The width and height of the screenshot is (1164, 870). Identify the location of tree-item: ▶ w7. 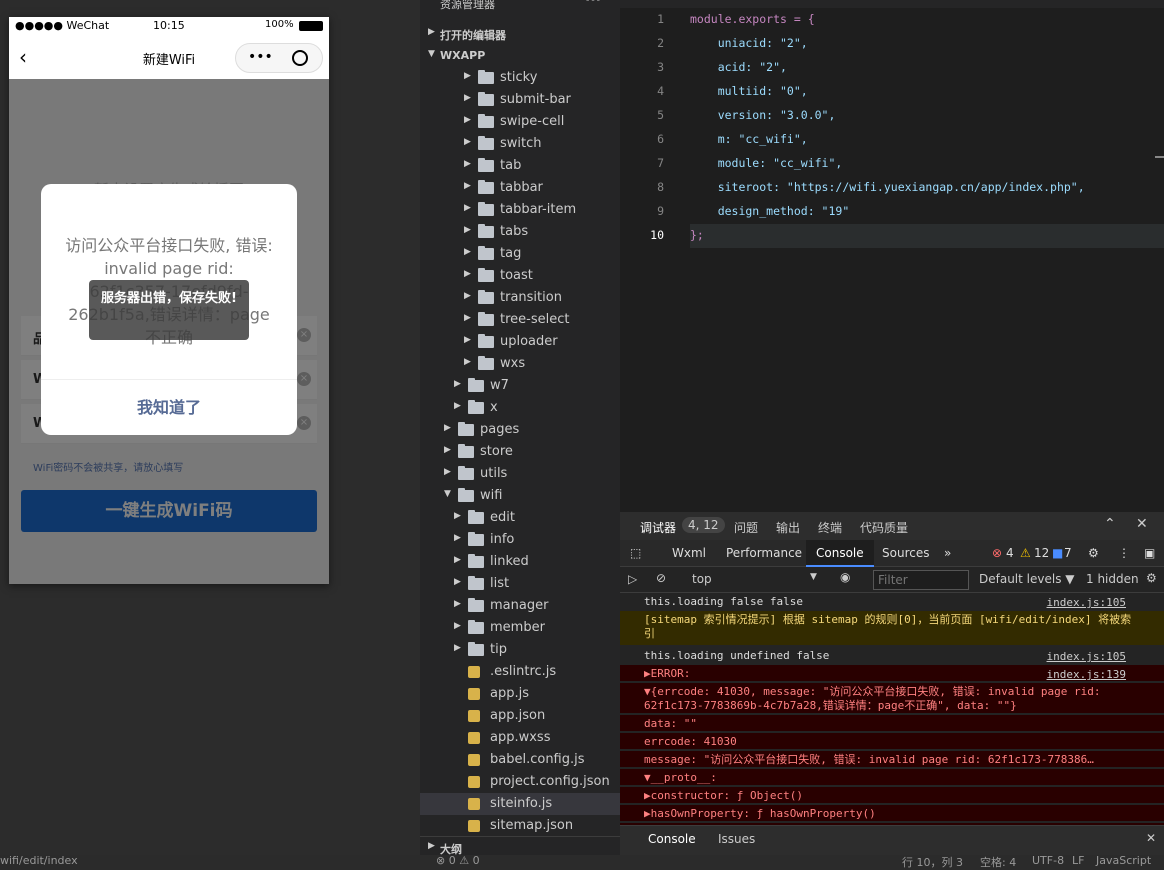
(520, 386).